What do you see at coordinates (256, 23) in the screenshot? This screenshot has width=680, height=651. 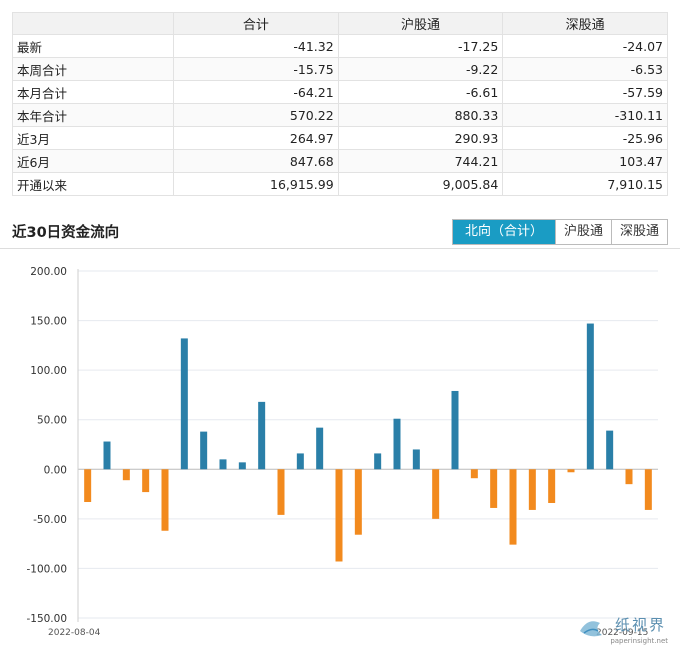 I see `header-total: 合计` at bounding box center [256, 23].